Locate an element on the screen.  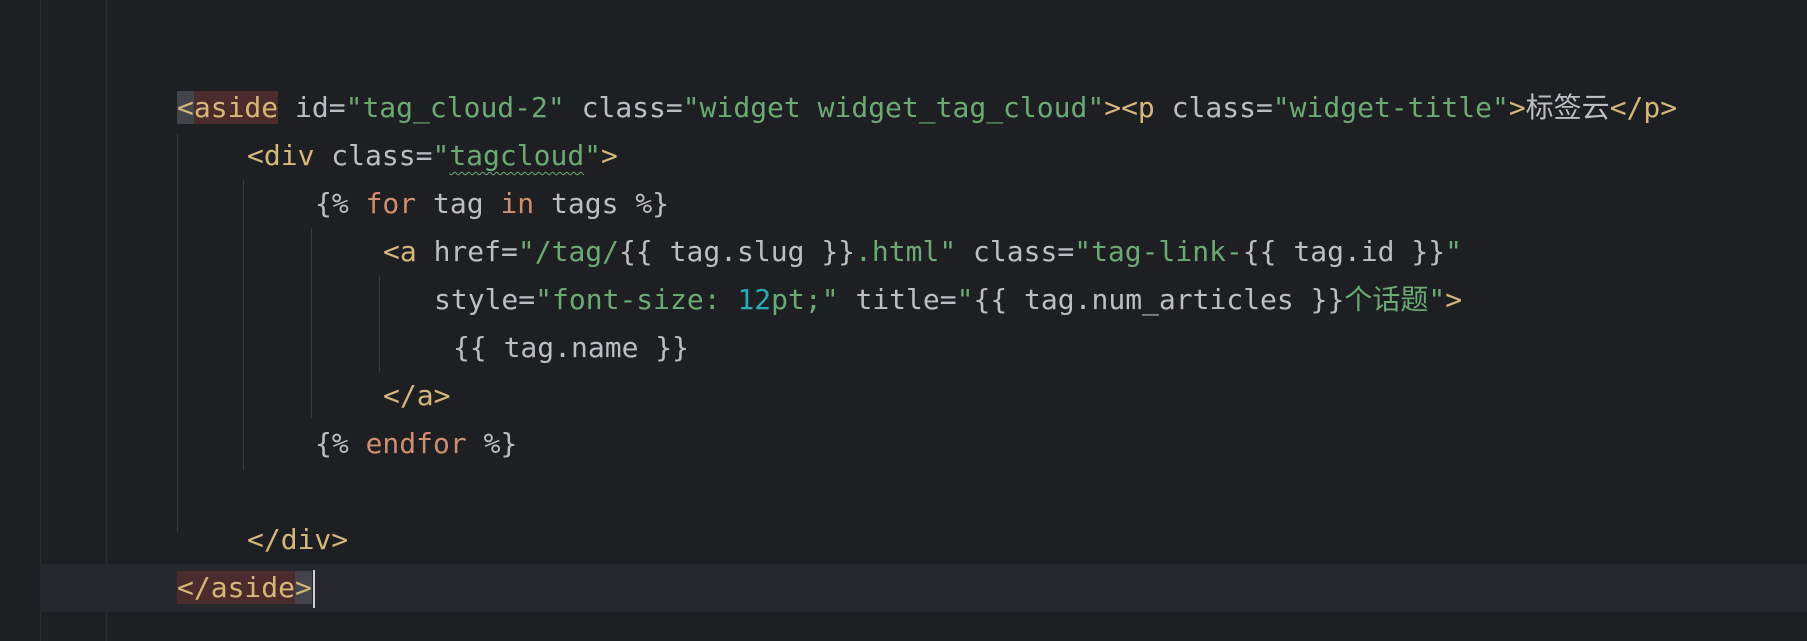
token: <div is located at coordinates (281, 155).